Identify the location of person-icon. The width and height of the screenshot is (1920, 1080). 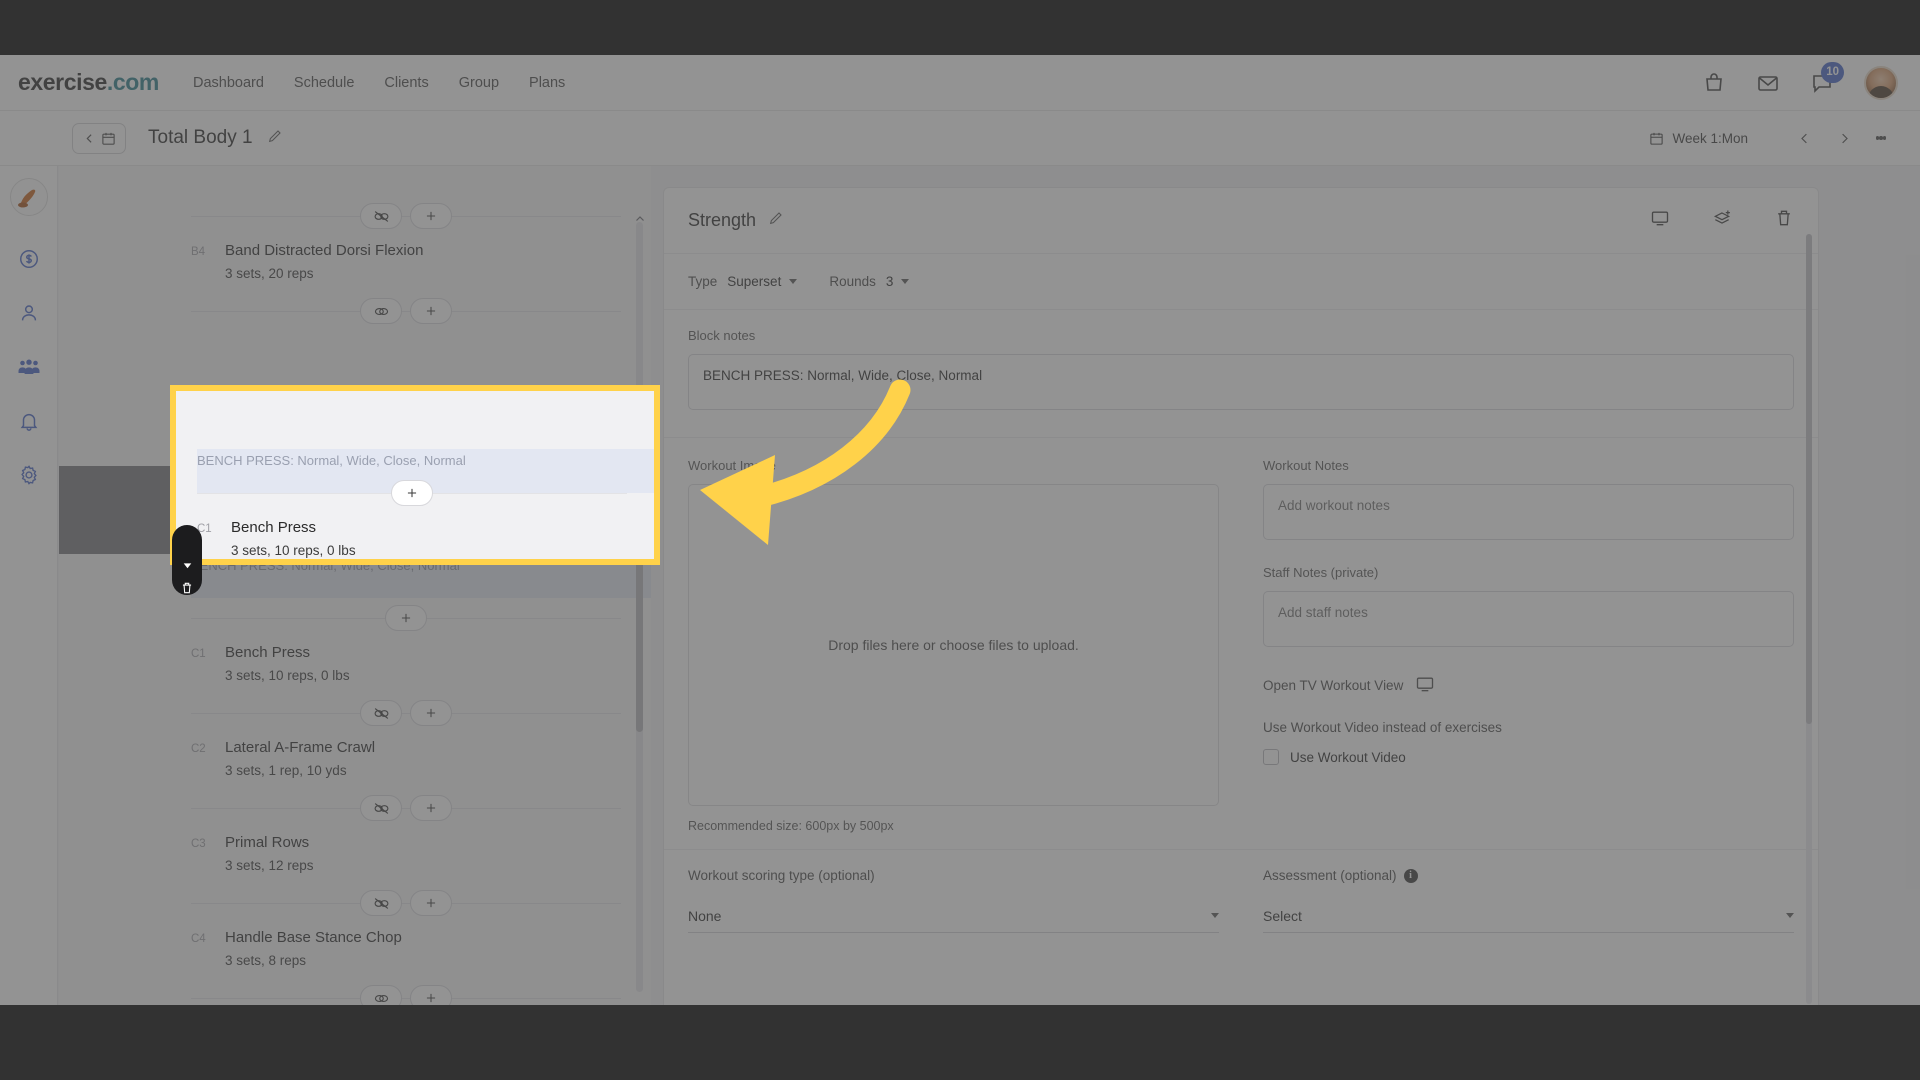
(28, 313).